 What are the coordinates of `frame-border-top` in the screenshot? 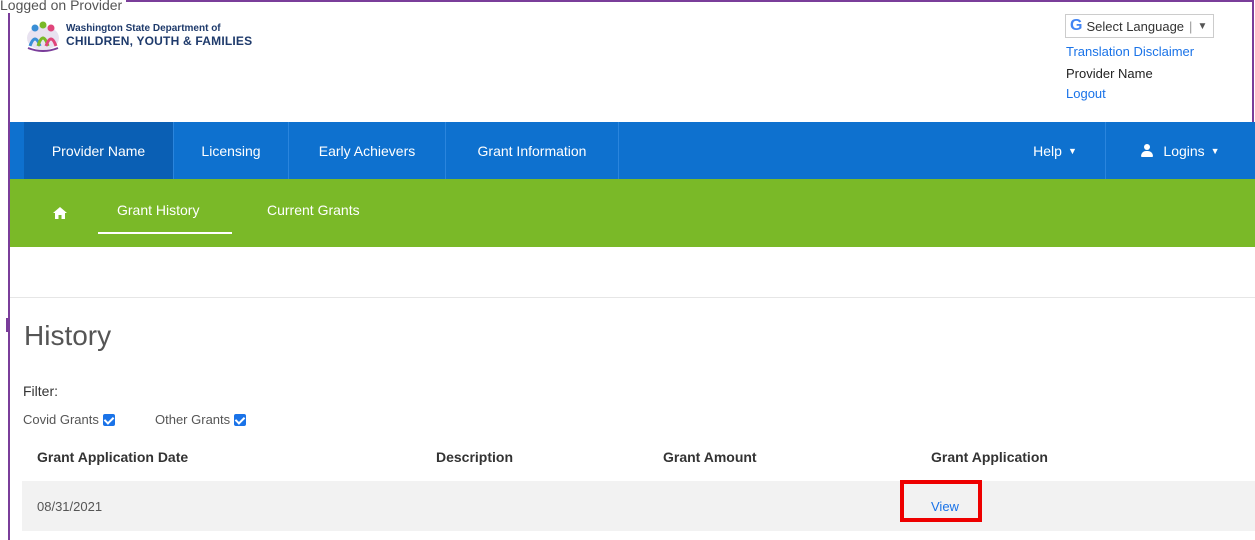 It's located at (631, 1).